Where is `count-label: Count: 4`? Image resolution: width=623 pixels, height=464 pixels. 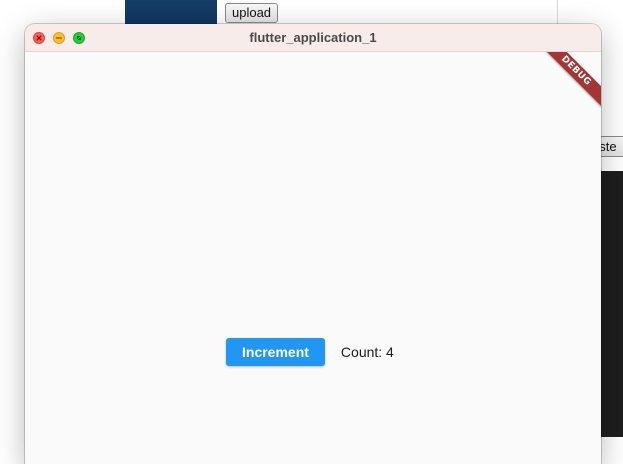 count-label: Count: 4 is located at coordinates (367, 352).